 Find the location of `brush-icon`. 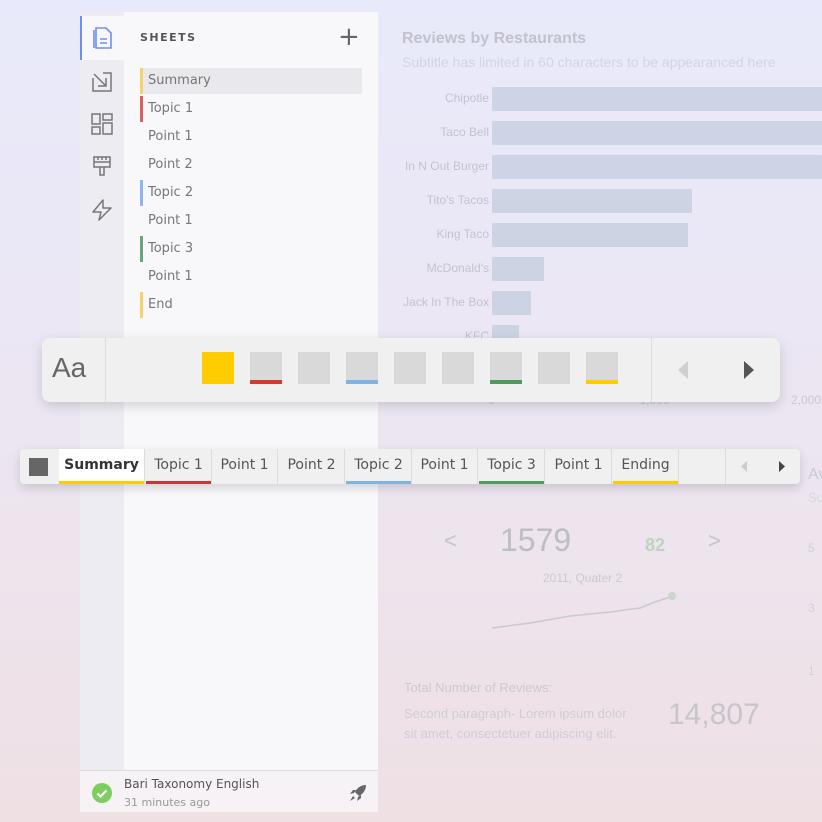

brush-icon is located at coordinates (102, 166).